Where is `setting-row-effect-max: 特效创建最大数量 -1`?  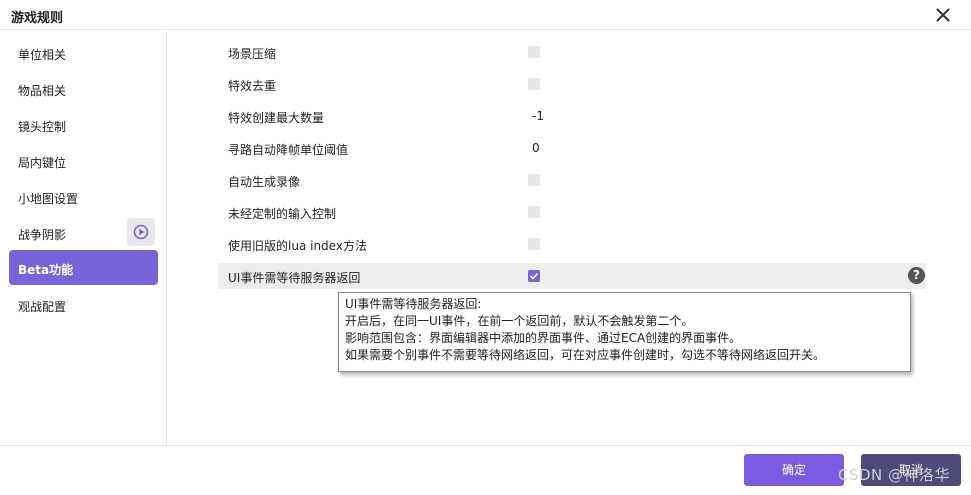 setting-row-effect-max: 特效创建最大数量 -1 is located at coordinates (572, 116).